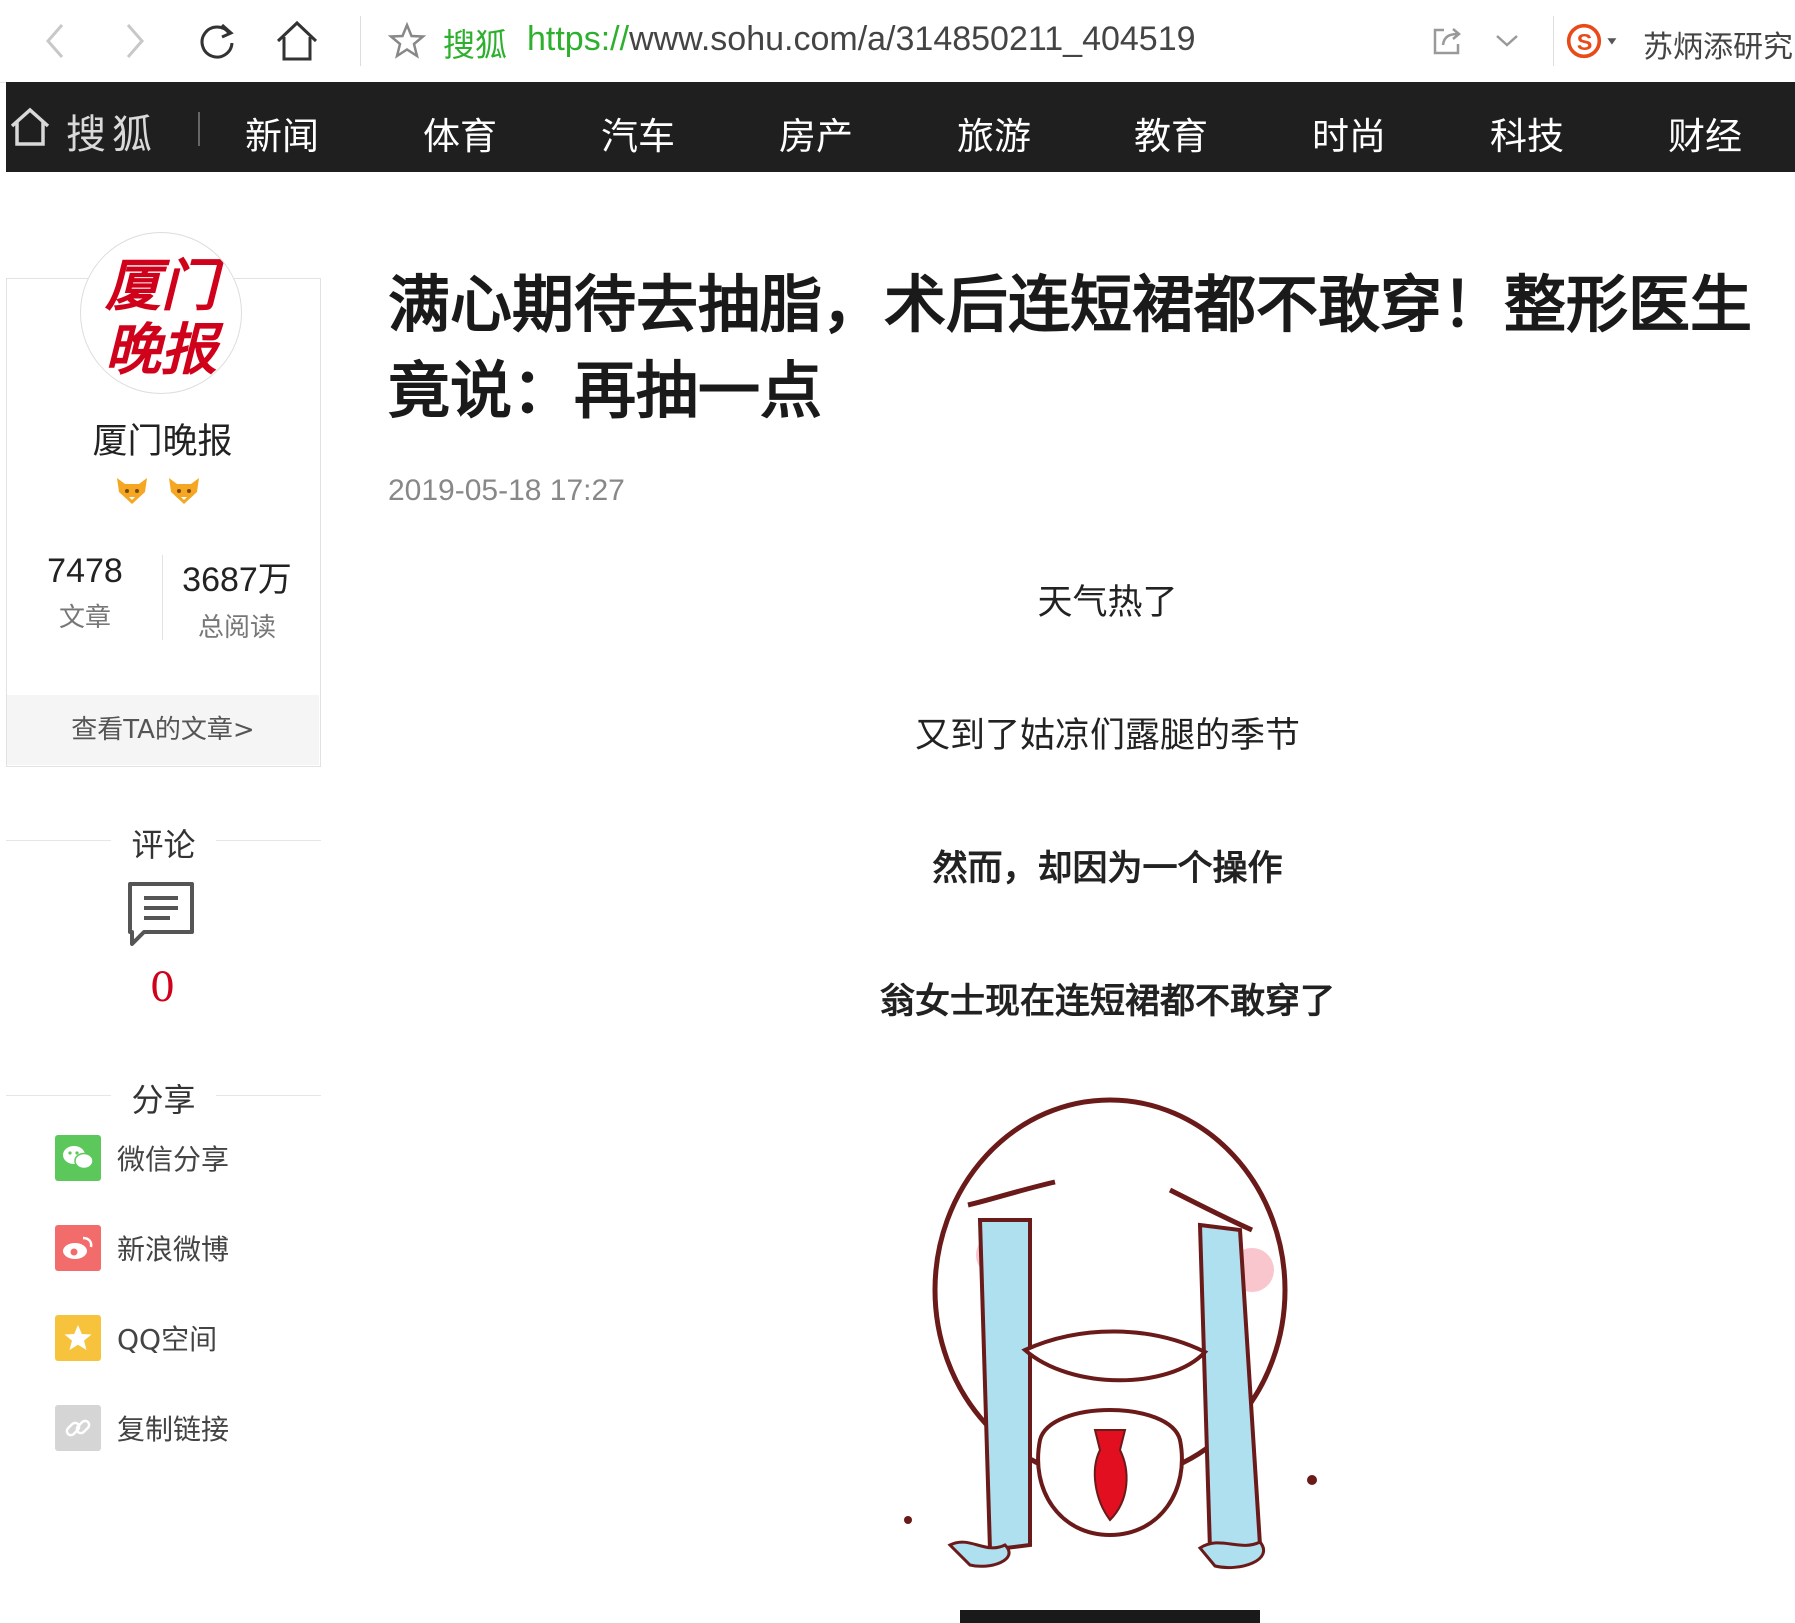  Describe the element at coordinates (161, 915) in the screenshot. I see `comment-icon` at that location.